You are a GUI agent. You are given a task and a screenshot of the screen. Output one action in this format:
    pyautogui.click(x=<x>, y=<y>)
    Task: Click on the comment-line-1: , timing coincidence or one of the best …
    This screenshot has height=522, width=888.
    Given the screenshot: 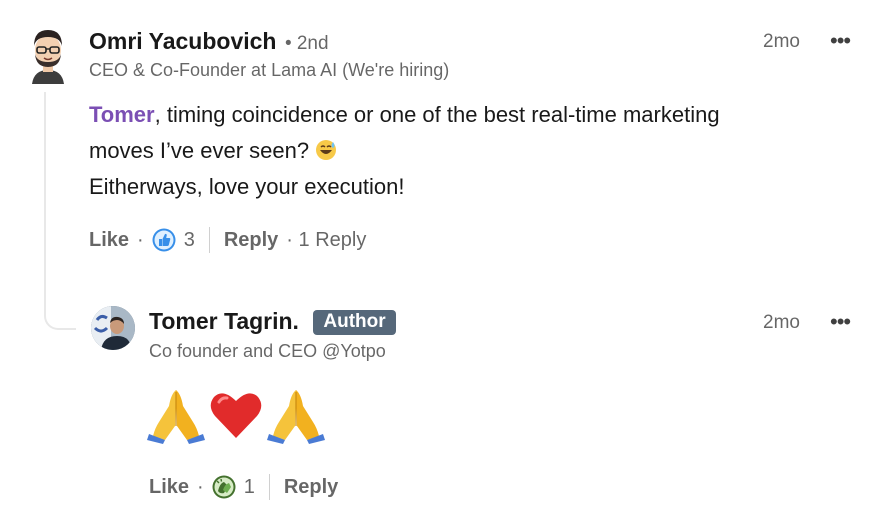 What is the action you would take?
    pyautogui.click(x=437, y=114)
    